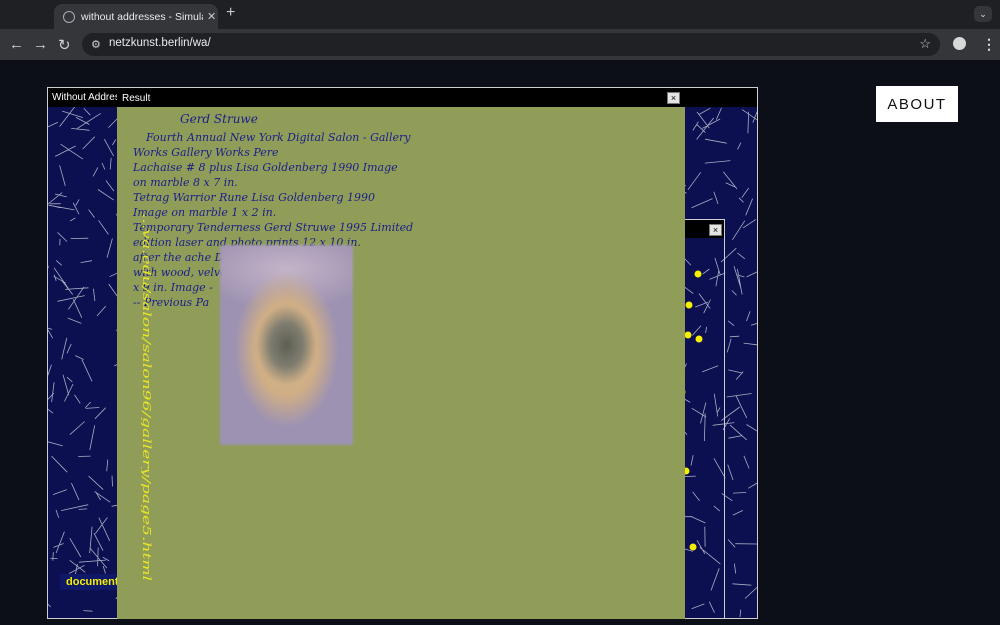 The height and width of the screenshot is (625, 1000). I want to click on bookmark-star-icon: ☆, so click(925, 44).